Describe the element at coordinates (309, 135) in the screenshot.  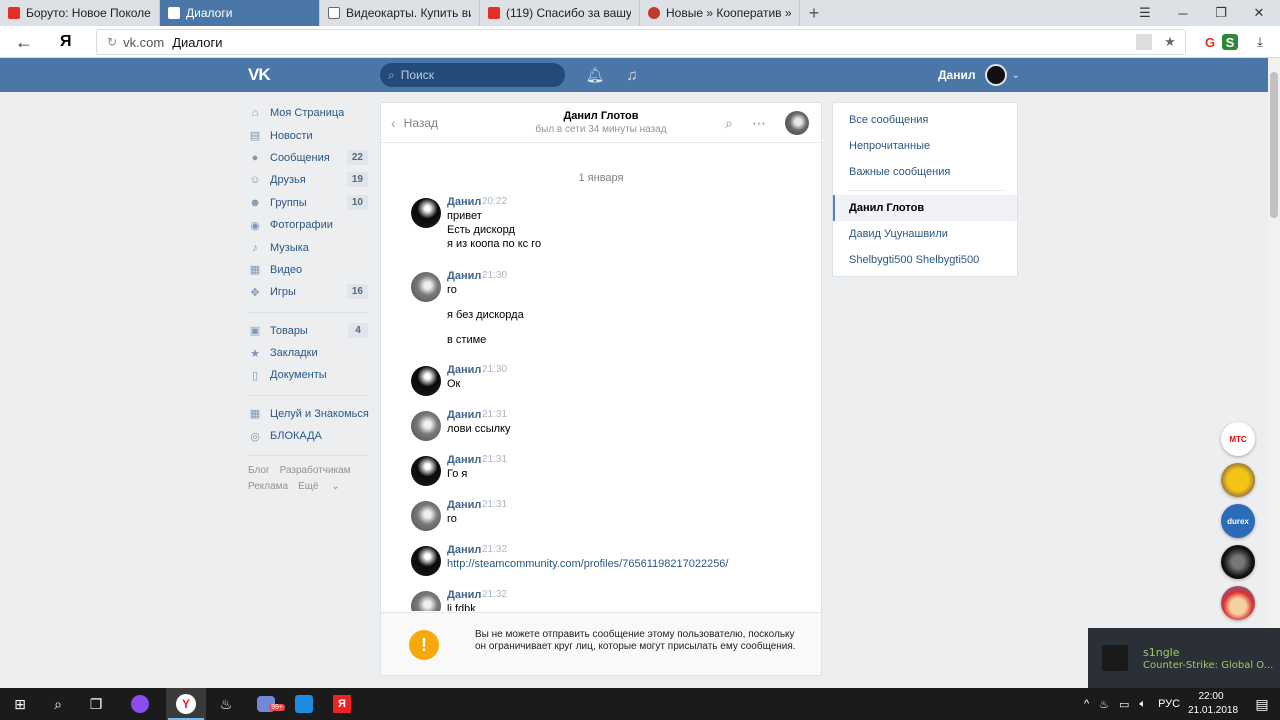
I see `sidebar-item-news: ▤ Новости` at that location.